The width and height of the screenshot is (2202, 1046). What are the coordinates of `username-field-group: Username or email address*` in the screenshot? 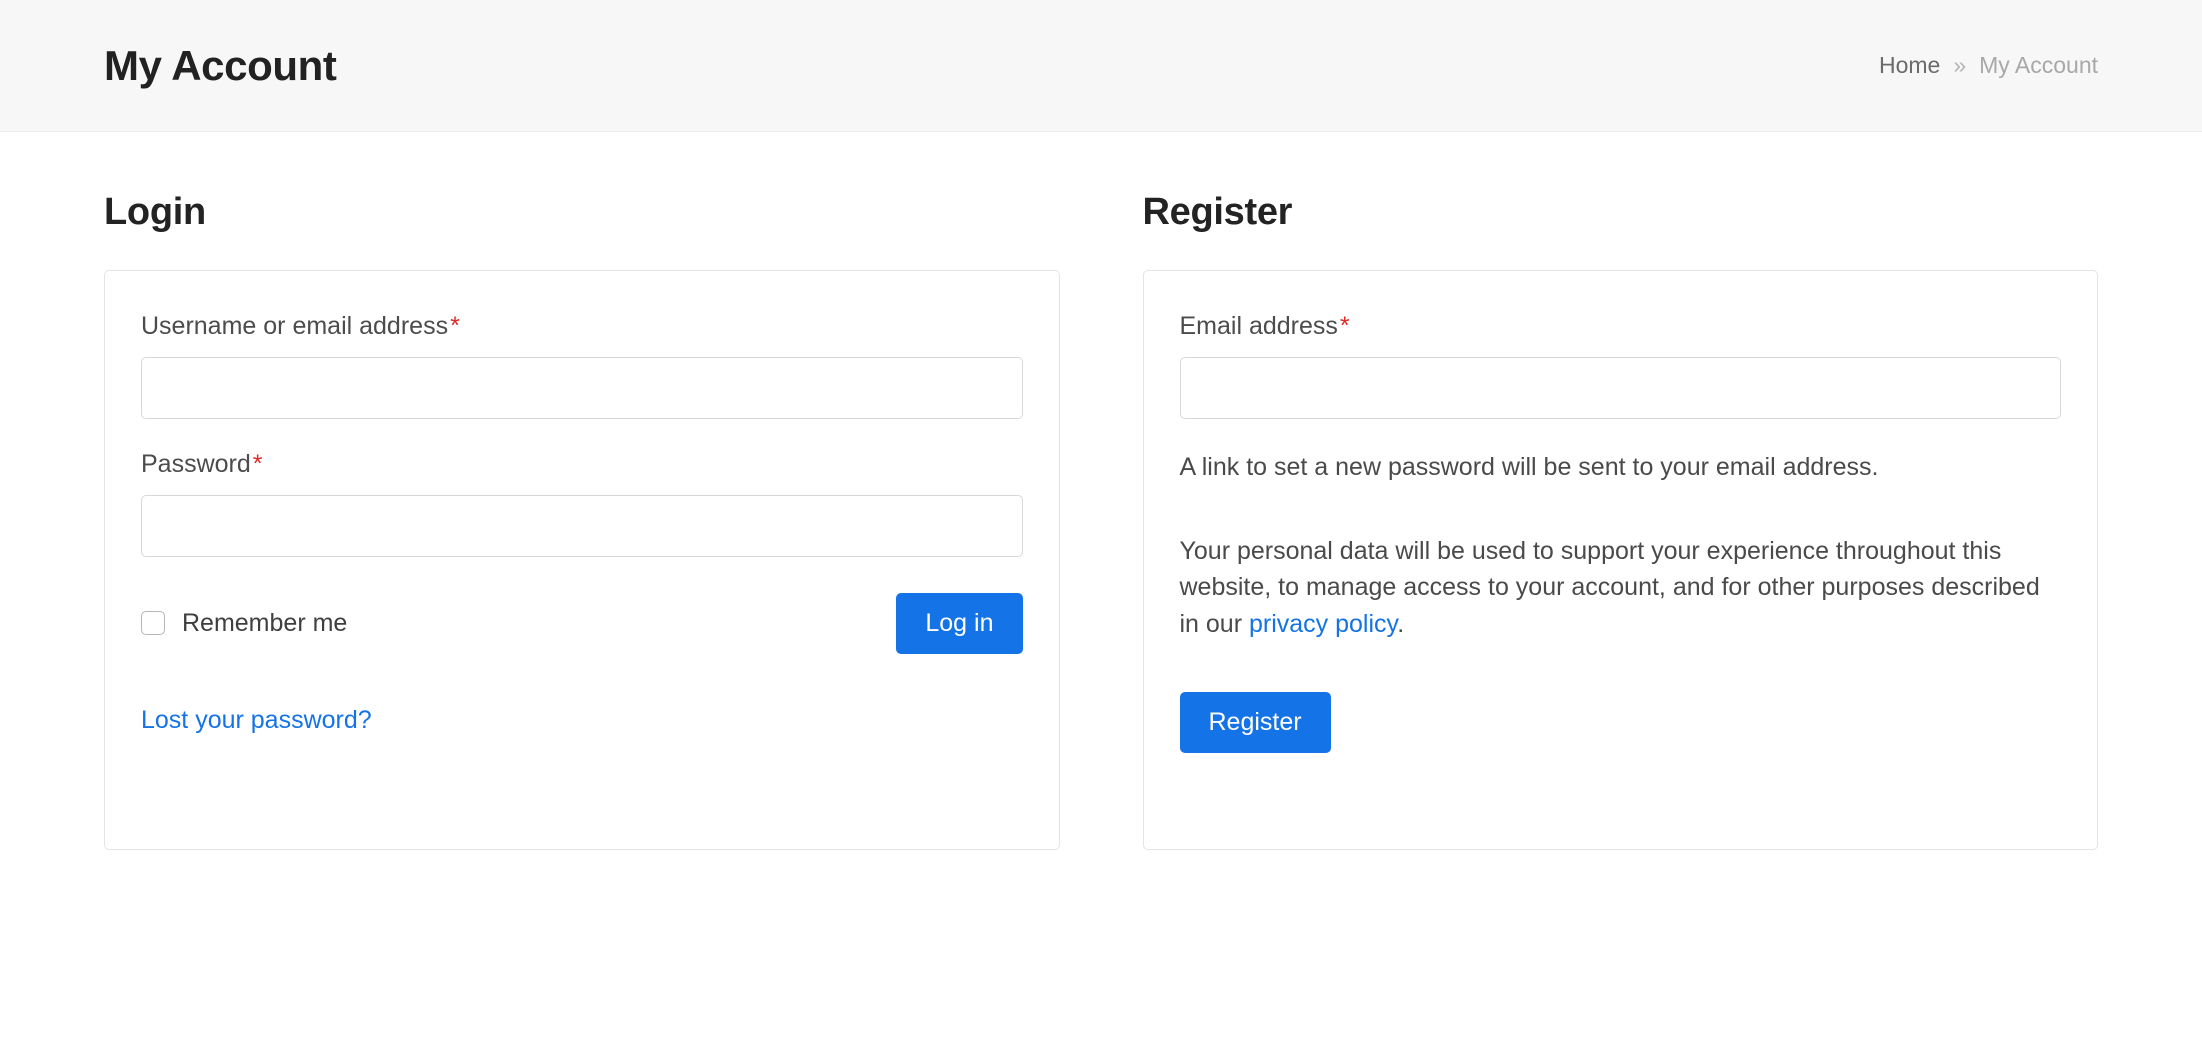 It's located at (582, 365).